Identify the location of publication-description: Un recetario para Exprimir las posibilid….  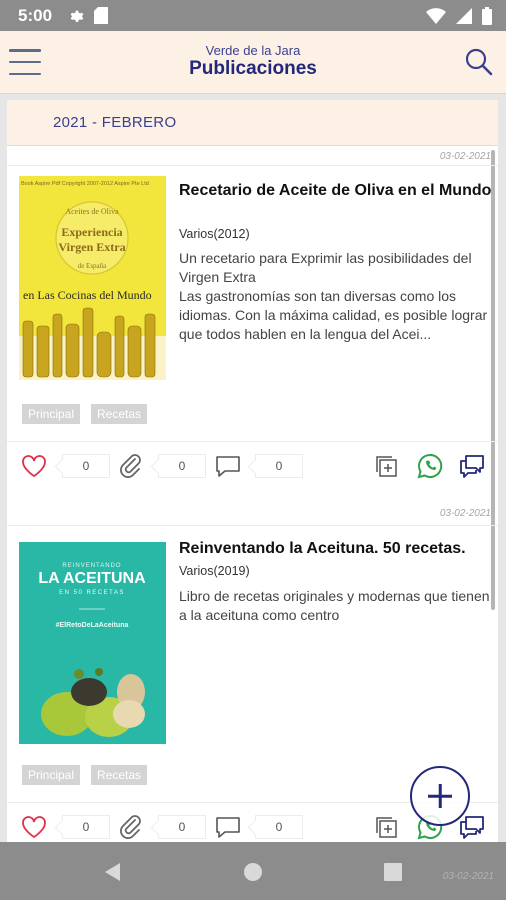
(333, 296).